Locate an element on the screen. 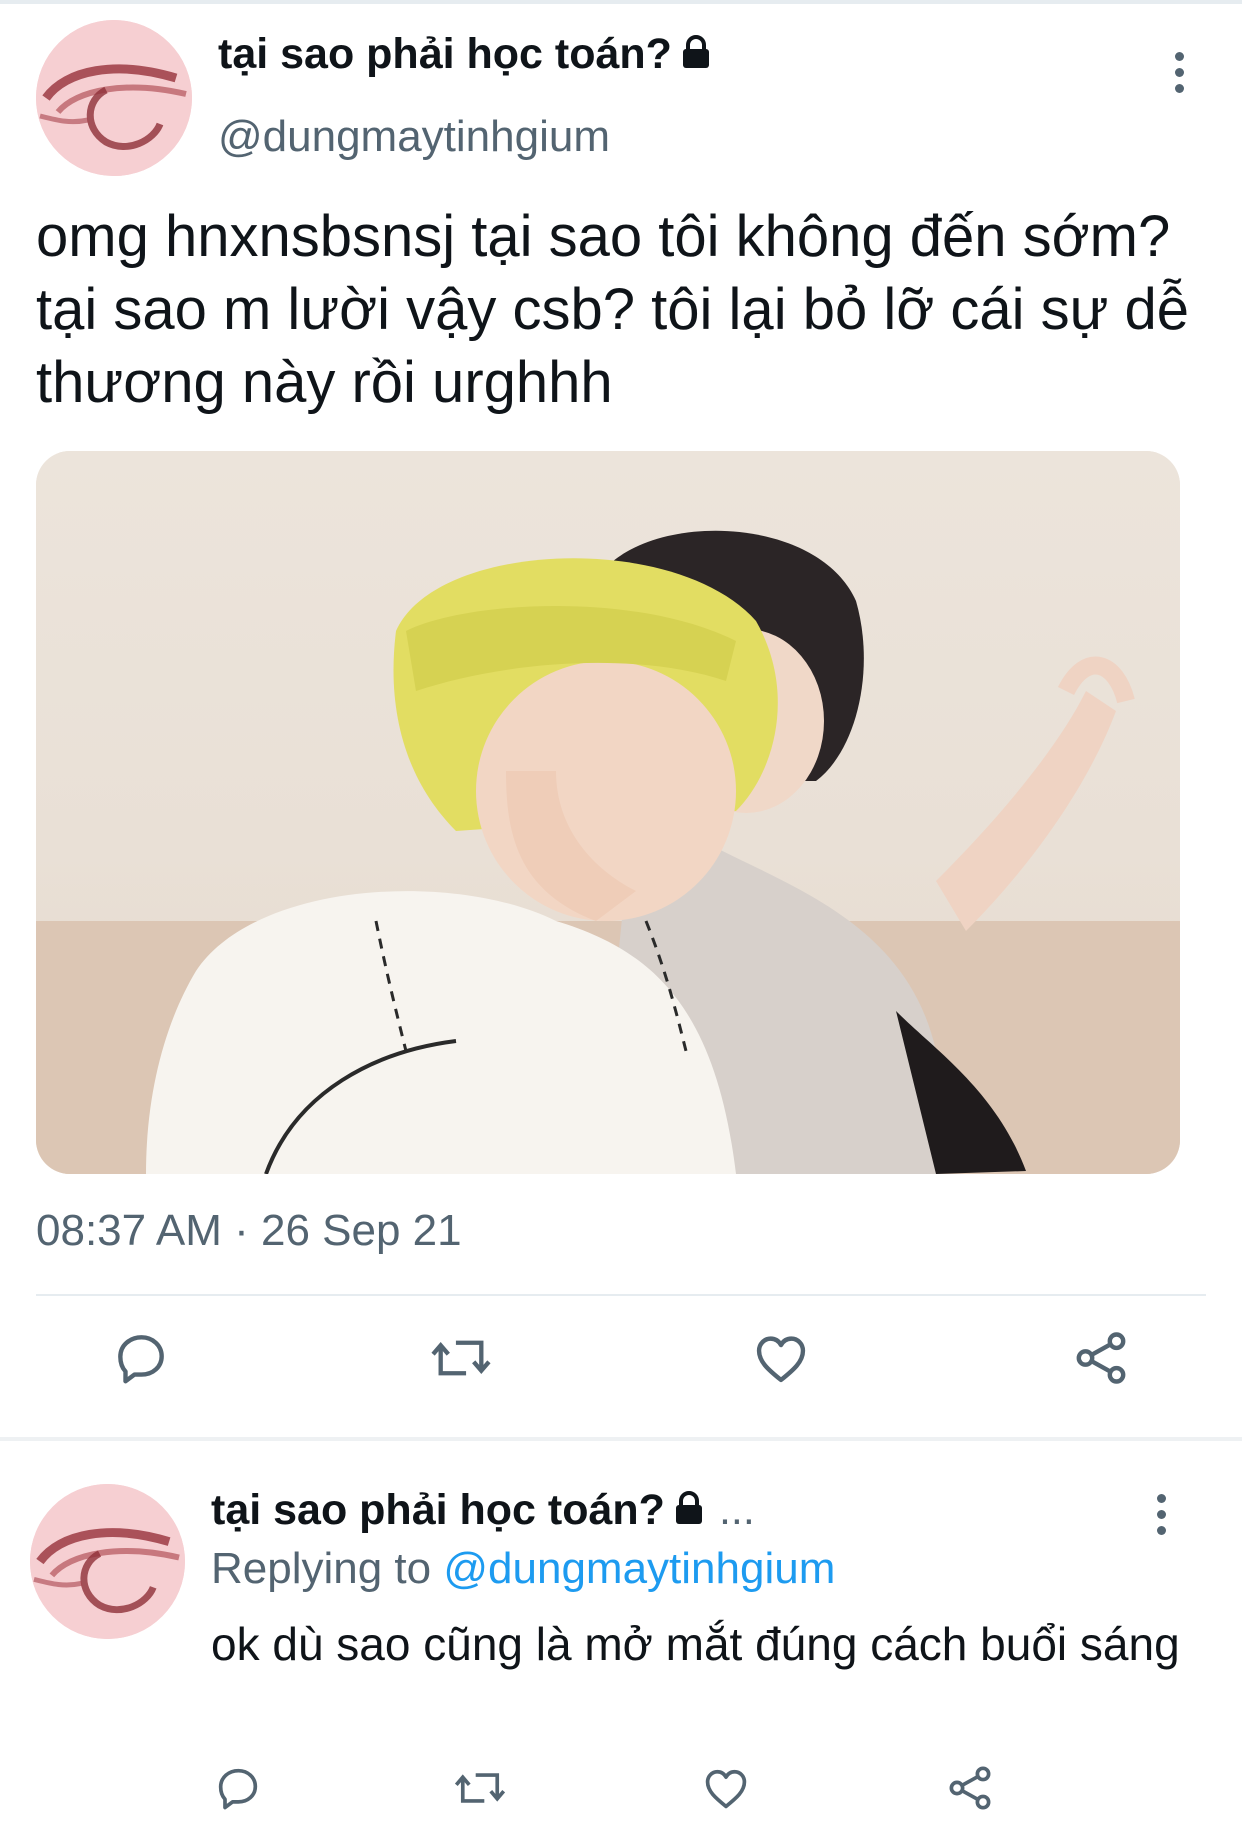  replying-to: Replying to @dungmaytinhgium is located at coordinates (523, 1569).